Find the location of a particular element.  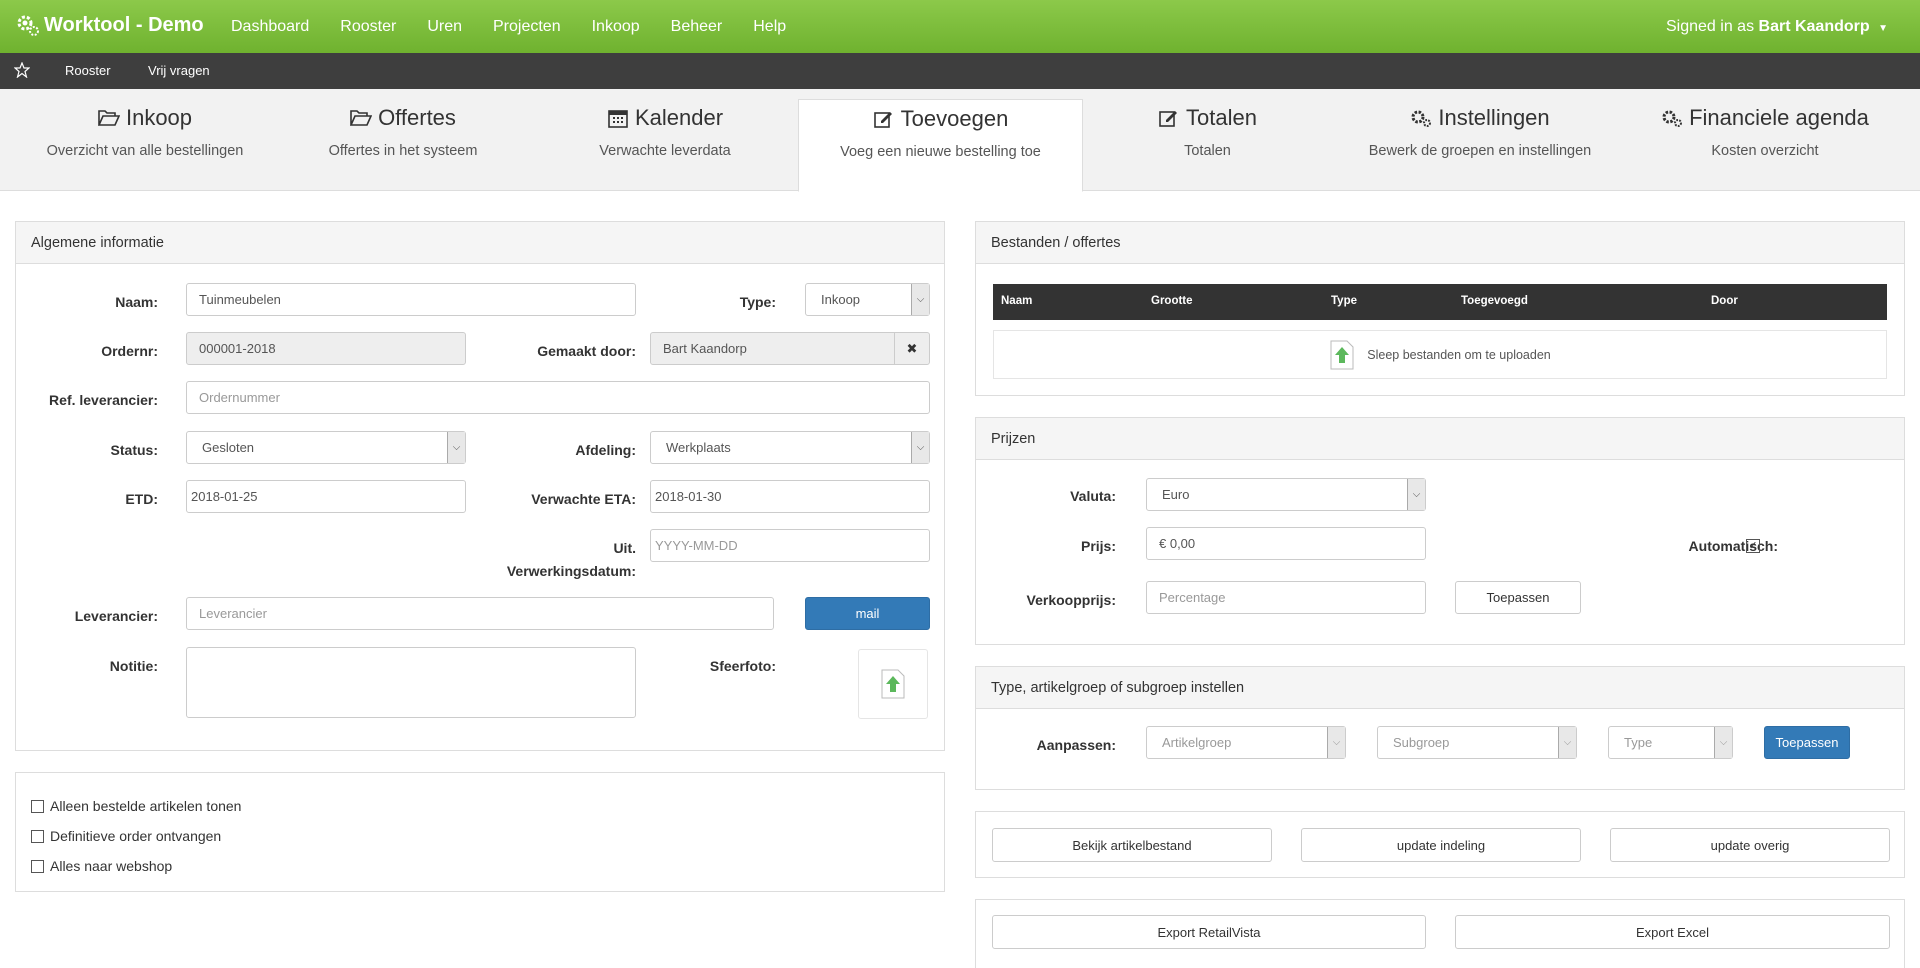

nav-uren: Uren is located at coordinates (444, 26).